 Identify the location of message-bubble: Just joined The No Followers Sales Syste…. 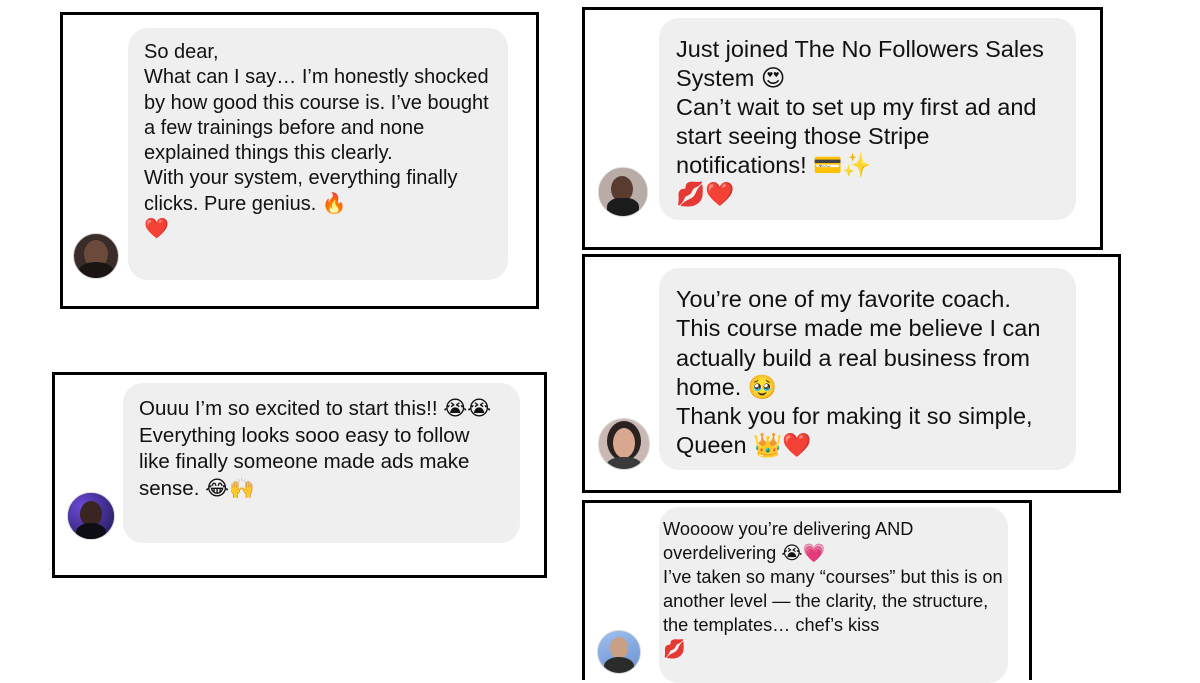
(867, 119).